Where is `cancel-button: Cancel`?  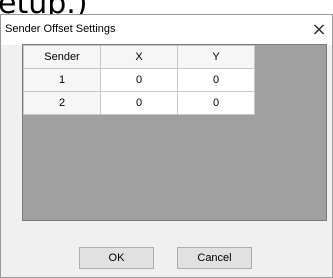 cancel-button: Cancel is located at coordinates (214, 258).